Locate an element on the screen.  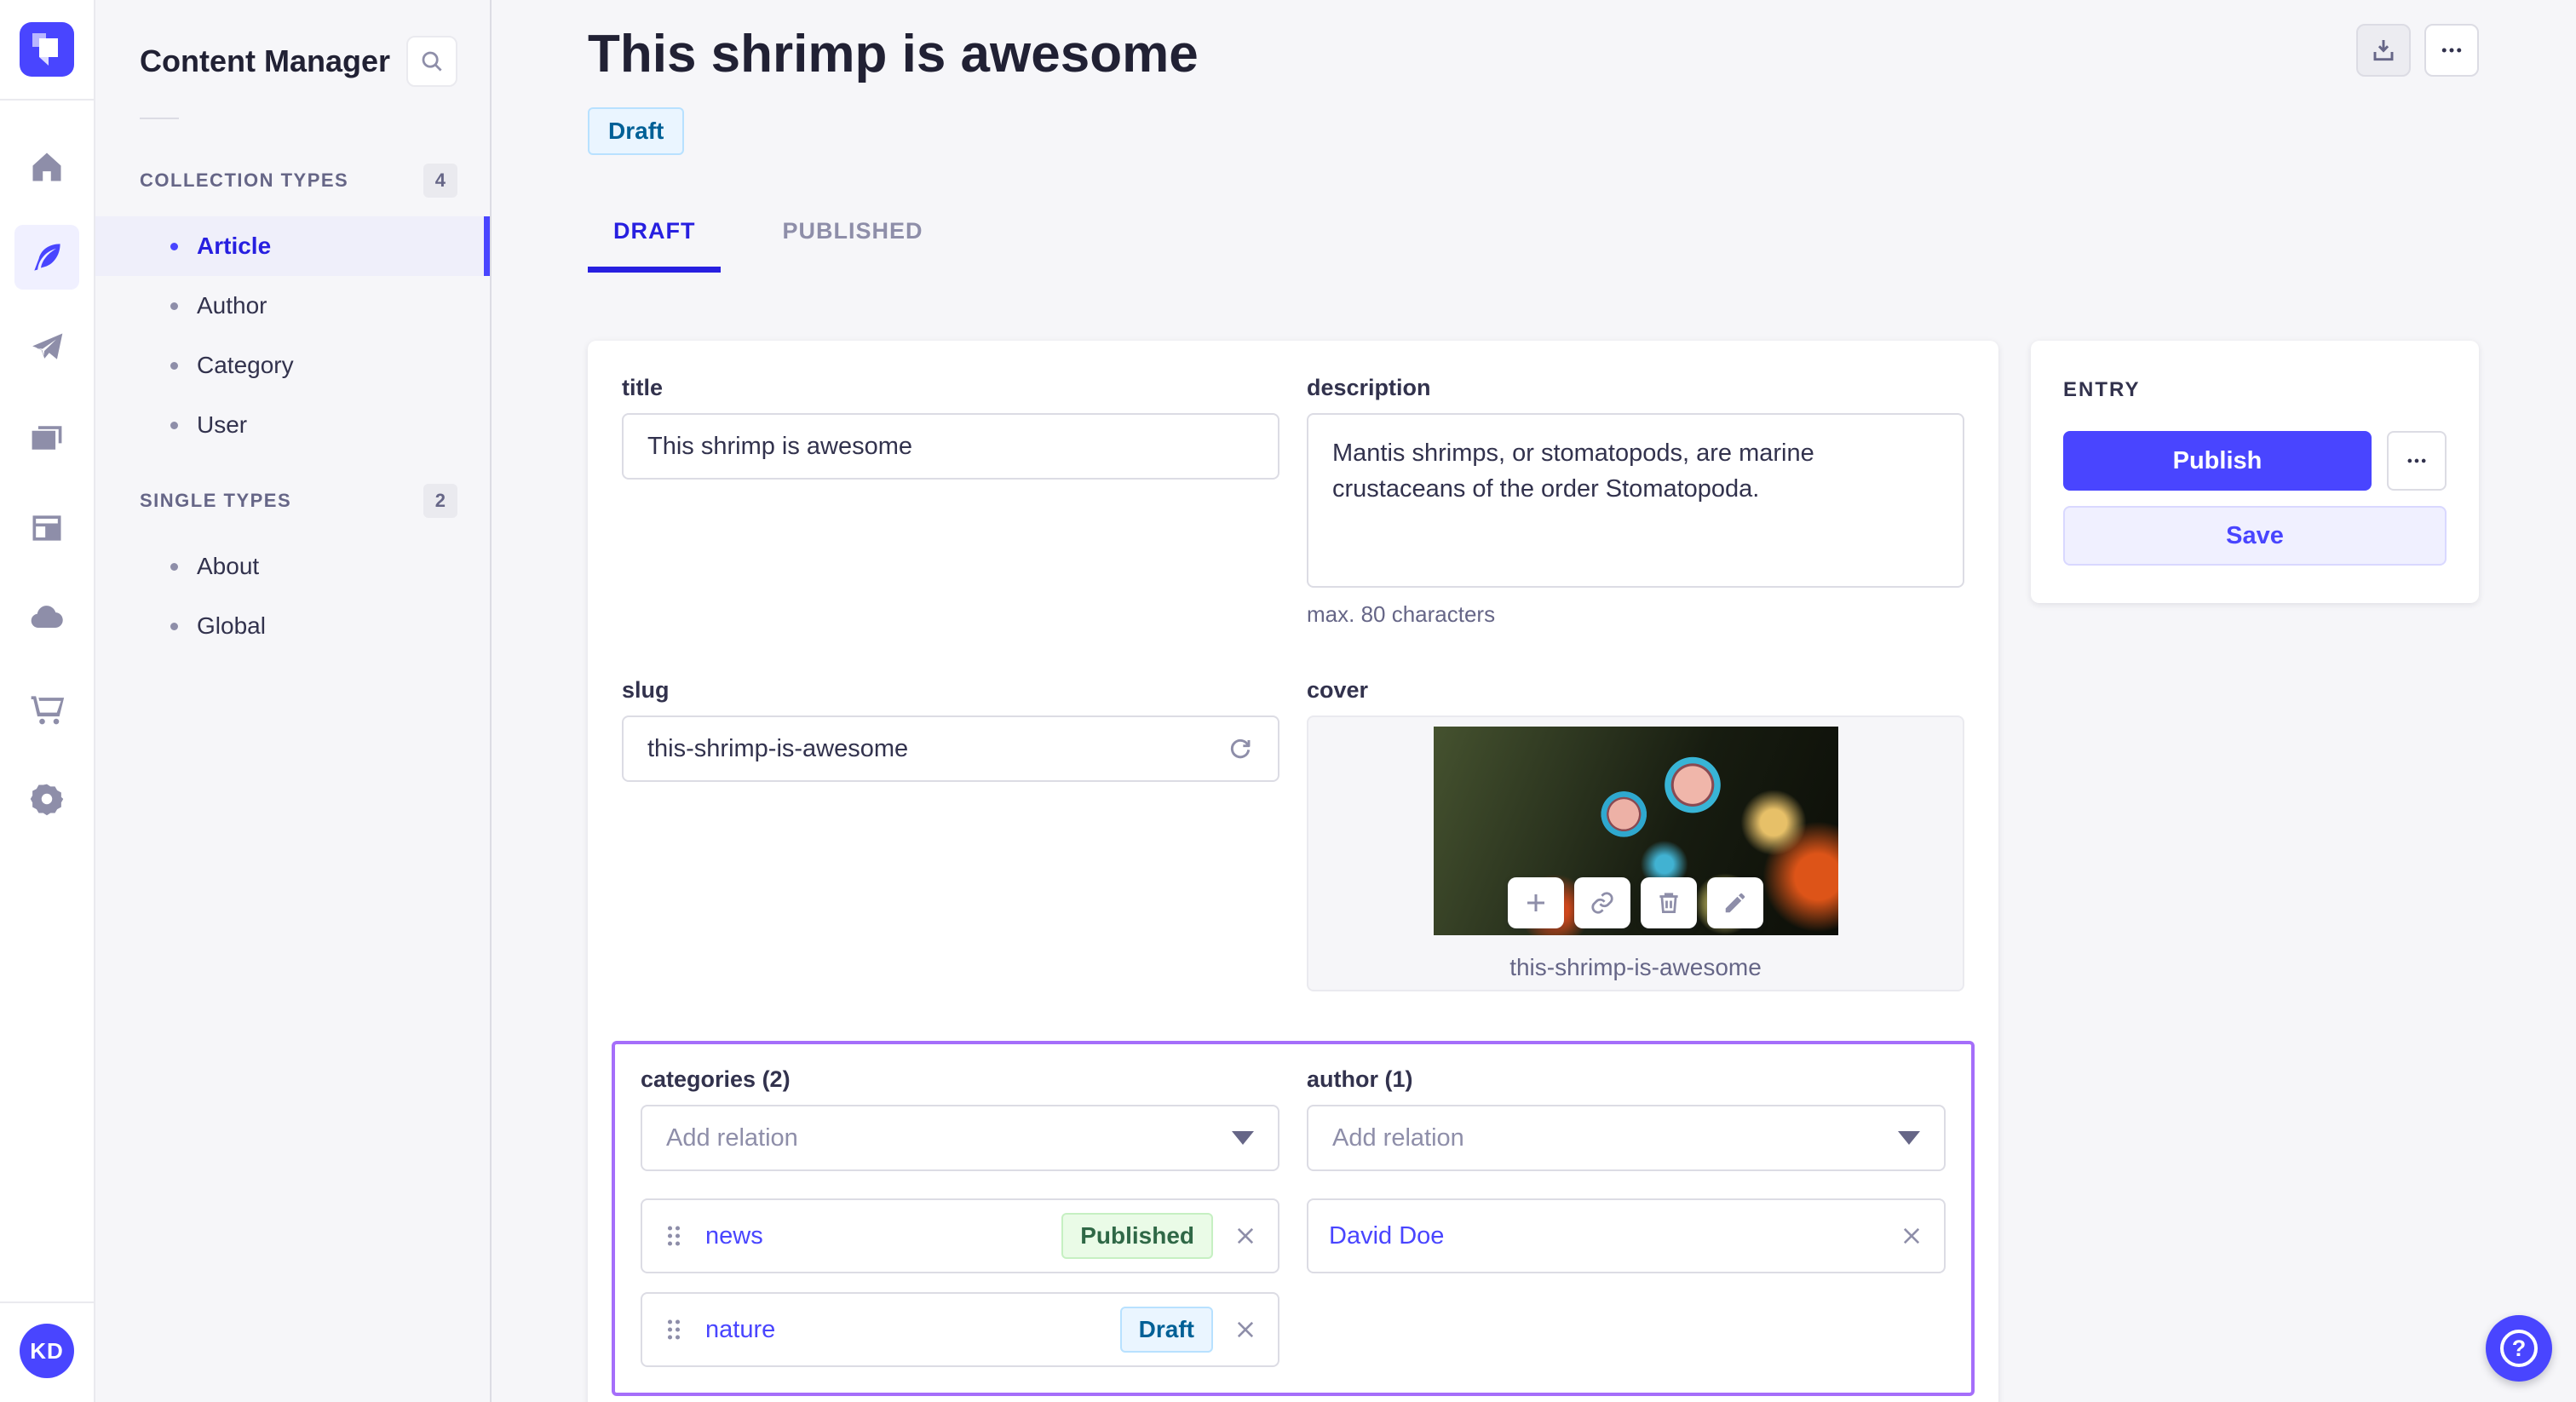
categories-relation-select: Add relation is located at coordinates (960, 1138).